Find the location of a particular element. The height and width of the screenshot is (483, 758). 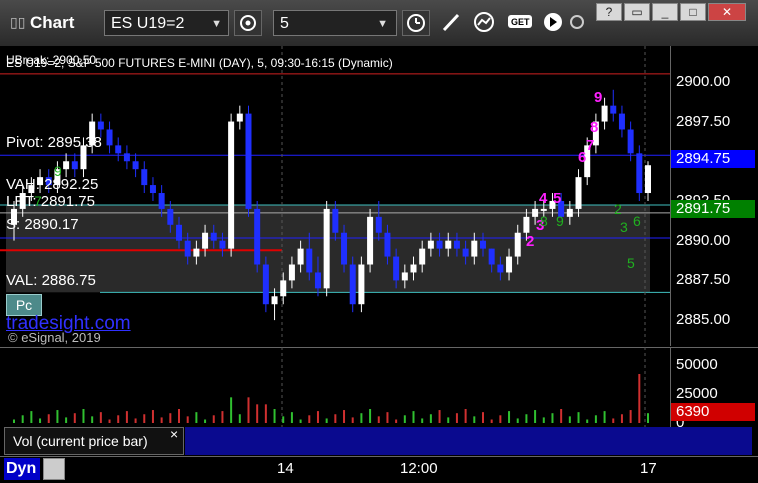

link-button is located at coordinates (581, 23).